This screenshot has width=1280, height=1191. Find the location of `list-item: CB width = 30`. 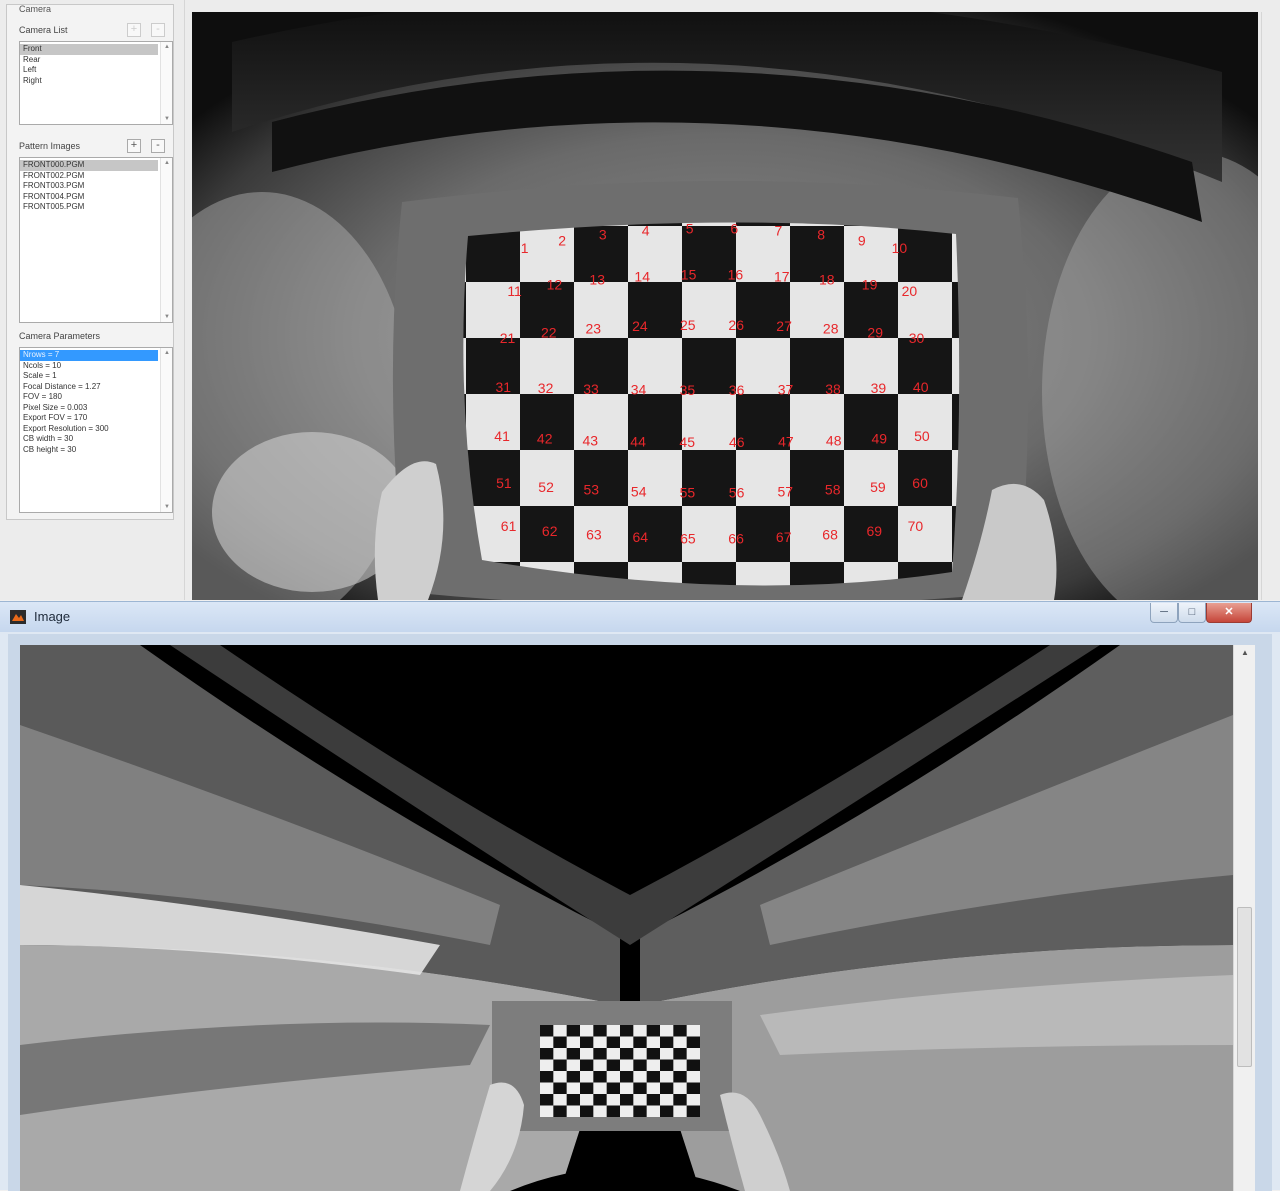

list-item: CB width = 30 is located at coordinates (89, 439).